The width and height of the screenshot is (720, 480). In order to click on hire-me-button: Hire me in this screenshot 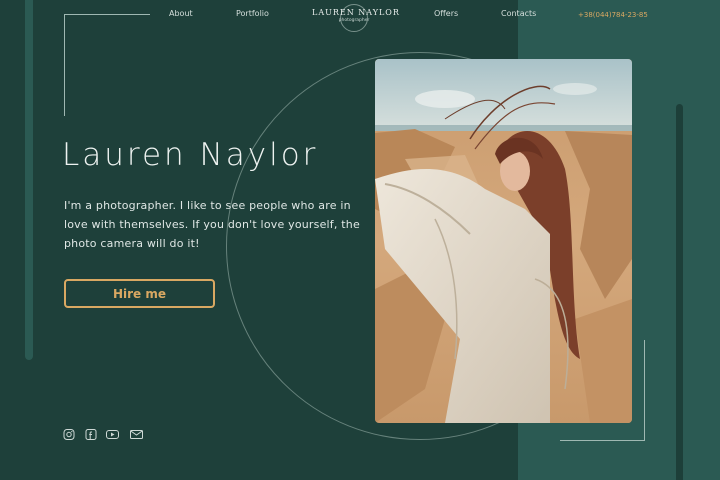, I will do `click(139, 293)`.